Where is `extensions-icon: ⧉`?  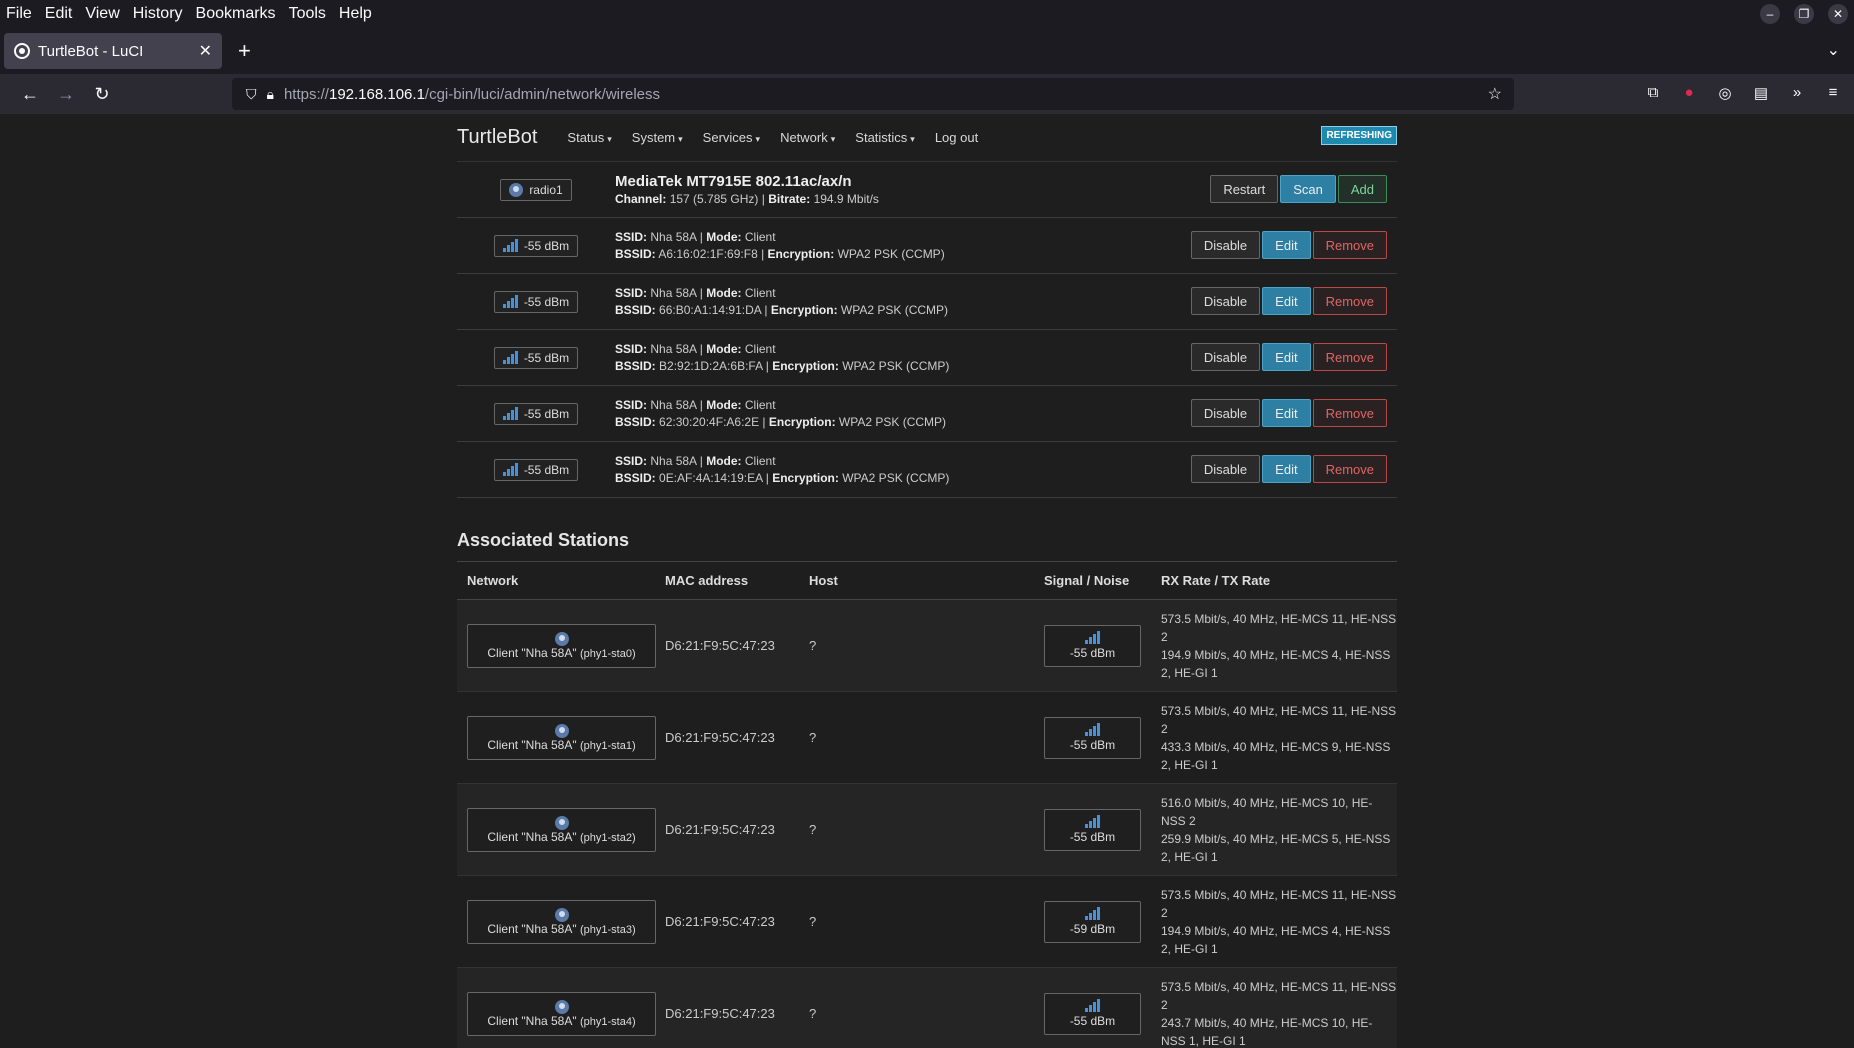 extensions-icon: ⧉ is located at coordinates (1653, 93).